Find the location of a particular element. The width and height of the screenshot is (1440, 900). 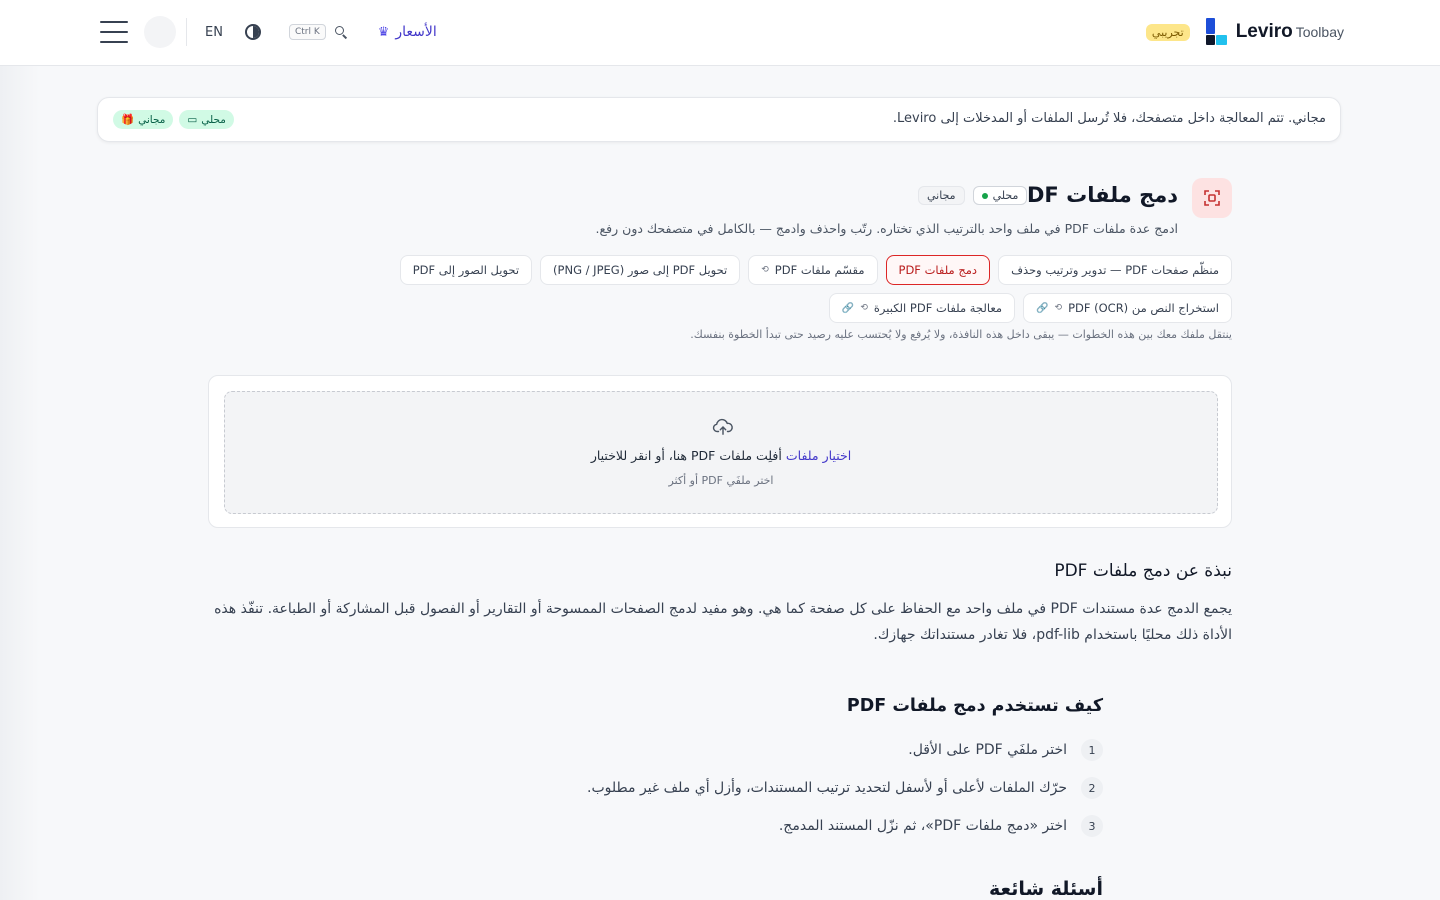

howto-heading: كيف تستخدم دمج ملفات PDF is located at coordinates (974, 706).